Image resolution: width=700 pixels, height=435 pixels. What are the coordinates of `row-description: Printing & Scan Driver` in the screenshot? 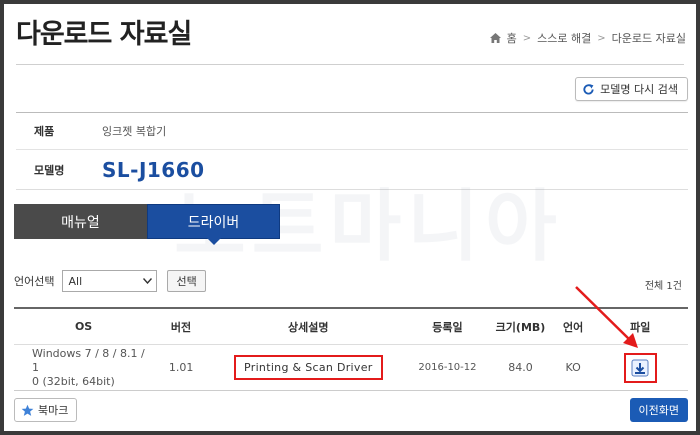 It's located at (308, 367).